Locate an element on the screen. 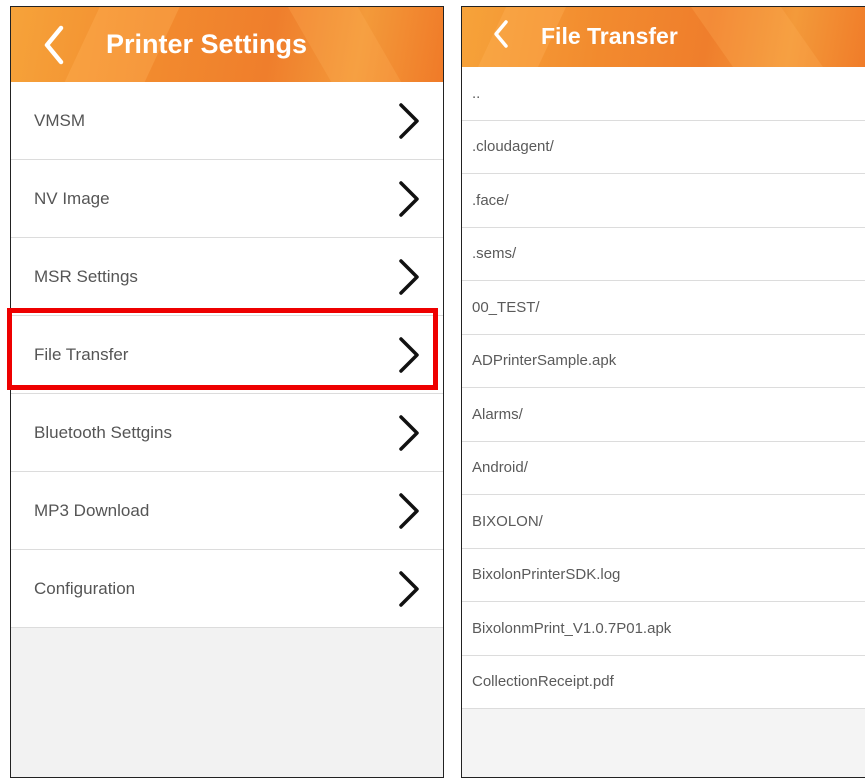  menu-item-label: NV Image is located at coordinates (72, 198).